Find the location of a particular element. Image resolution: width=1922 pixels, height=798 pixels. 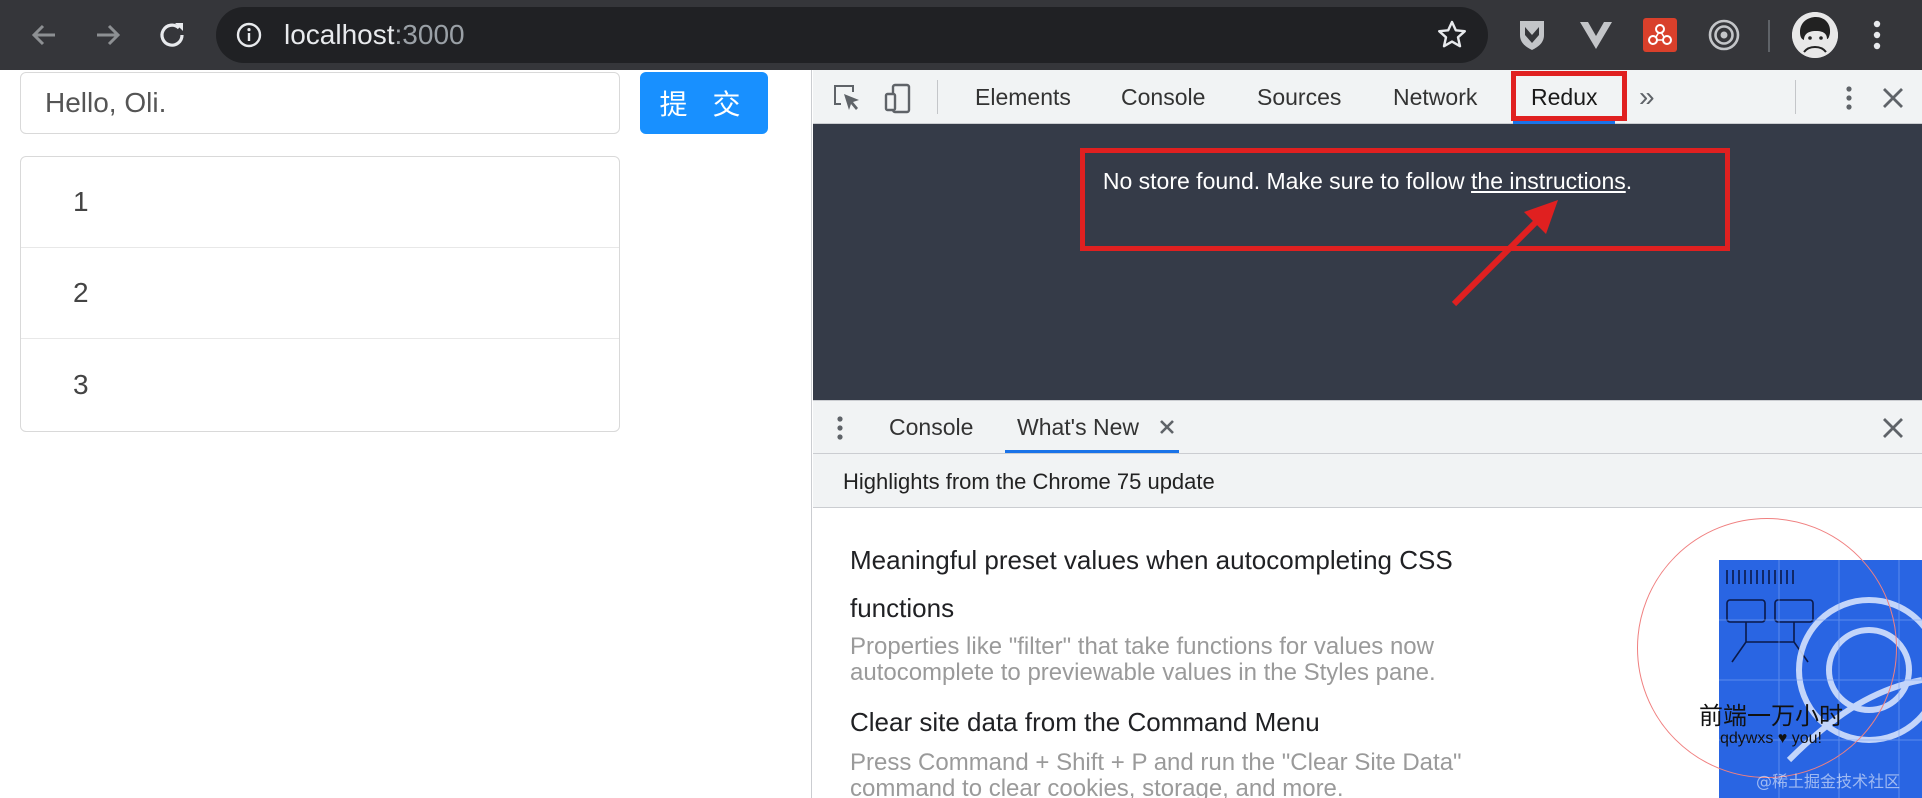

submit-button: 提 交 is located at coordinates (704, 103).